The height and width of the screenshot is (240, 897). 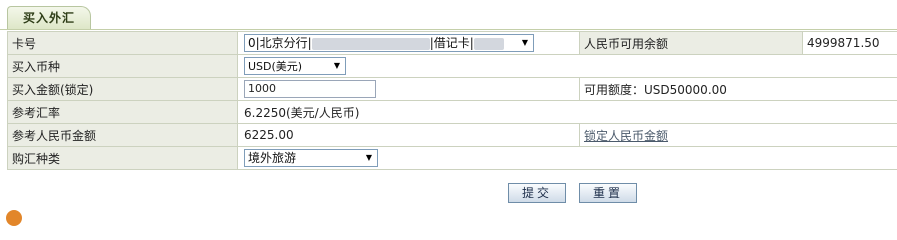 I want to click on card-select-prefix: 0|北京分行|, so click(x=280, y=43).